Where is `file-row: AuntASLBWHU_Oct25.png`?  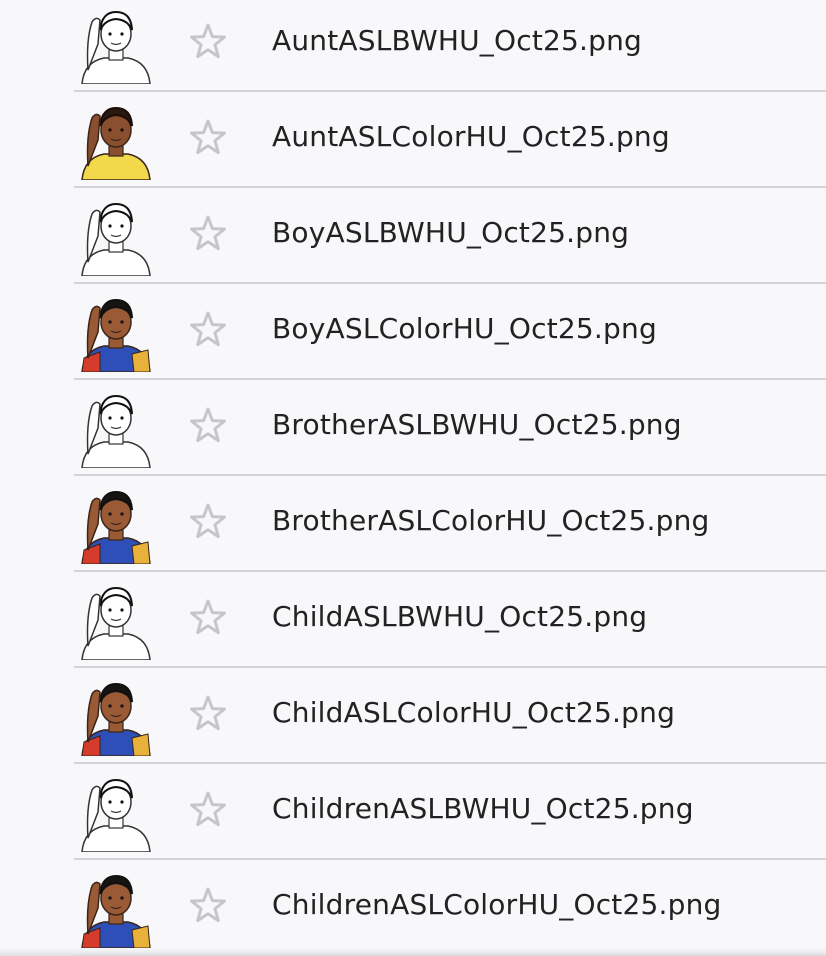
file-row: AuntASLBWHU_Oct25.png is located at coordinates (413, 46).